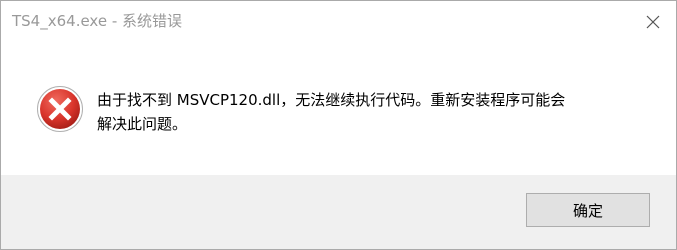 This screenshot has width=677, height=250. What do you see at coordinates (142, 124) in the screenshot?
I see `message-line-2: 解决此问题。` at bounding box center [142, 124].